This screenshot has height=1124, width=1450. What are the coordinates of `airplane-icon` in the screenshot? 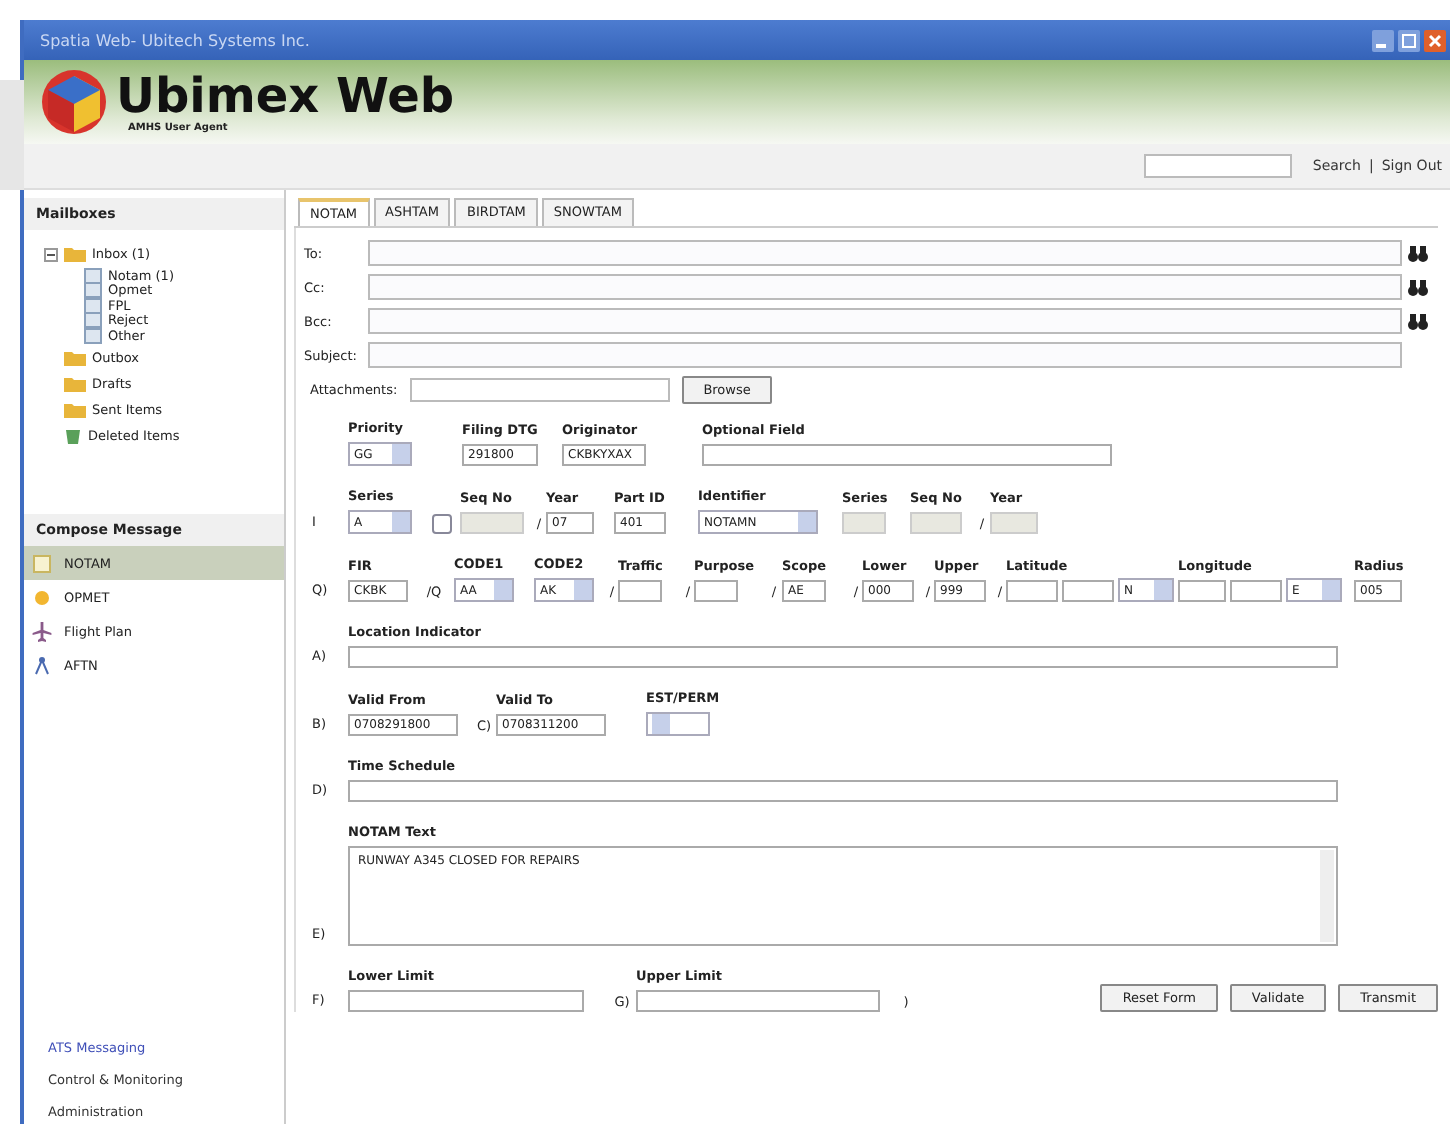 It's located at (42, 631).